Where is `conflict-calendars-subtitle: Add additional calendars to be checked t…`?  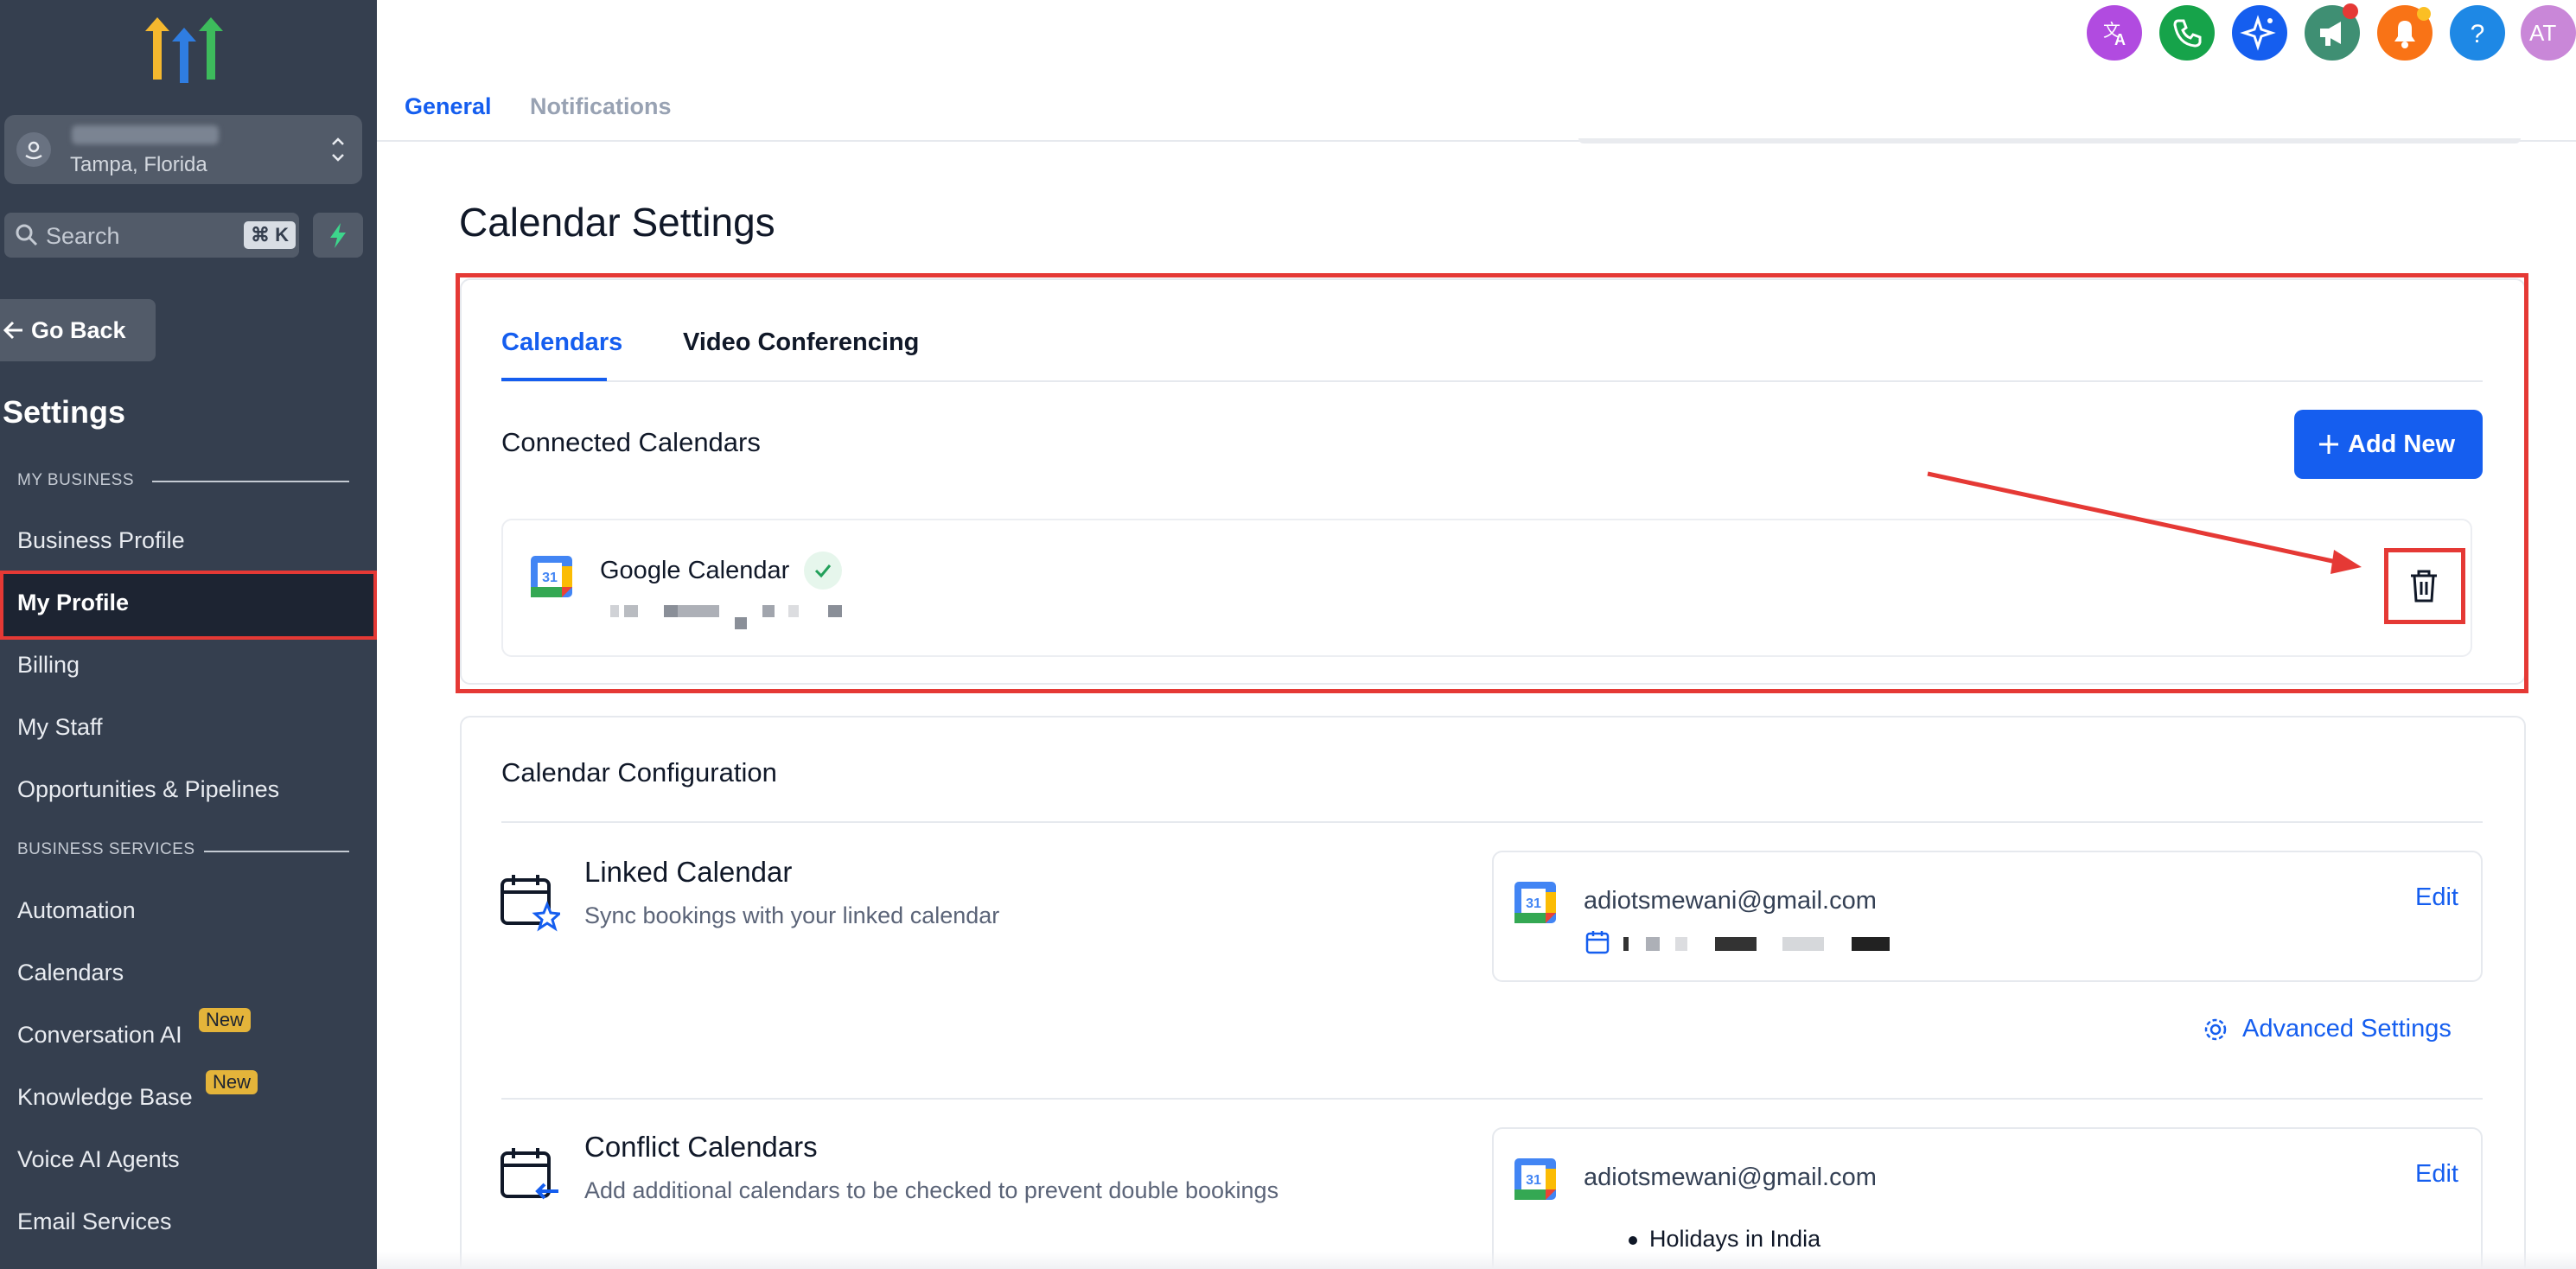 conflict-calendars-subtitle: Add additional calendars to be checked t… is located at coordinates (931, 1190).